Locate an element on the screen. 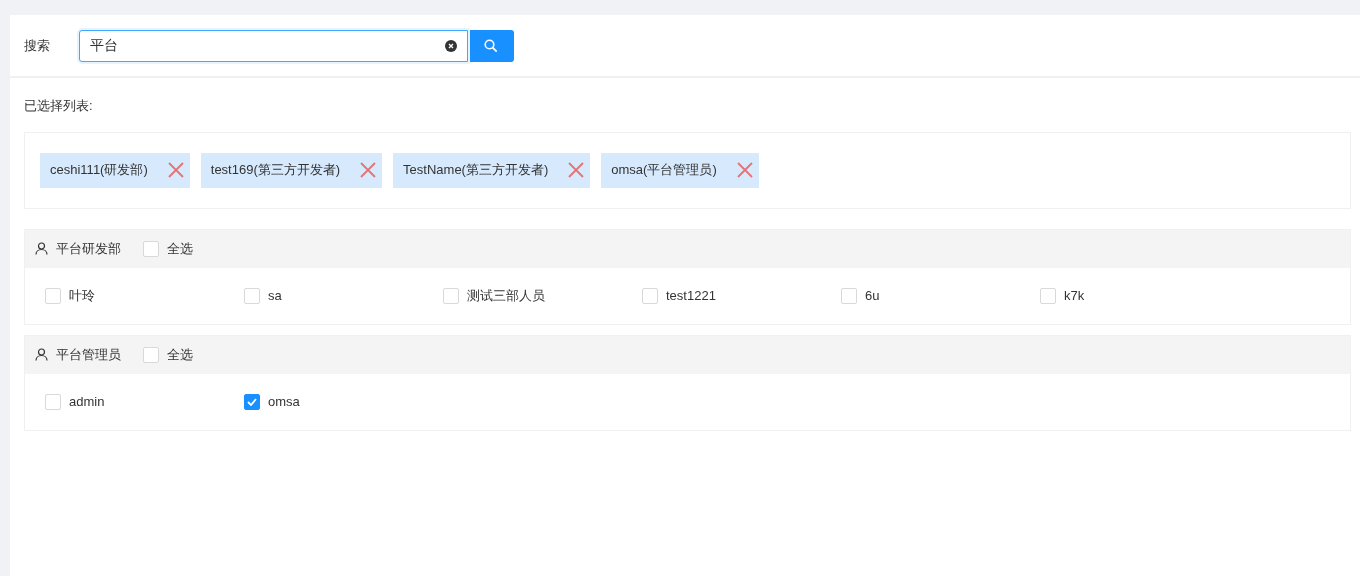 The image size is (1360, 576). group-name: 平台管理员 is located at coordinates (88, 354).